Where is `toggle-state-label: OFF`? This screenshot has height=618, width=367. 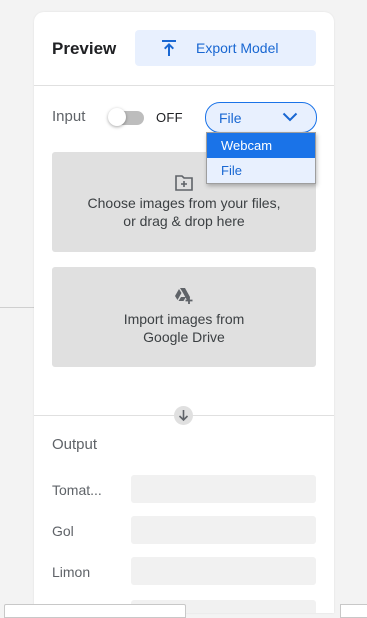 toggle-state-label: OFF is located at coordinates (169, 117).